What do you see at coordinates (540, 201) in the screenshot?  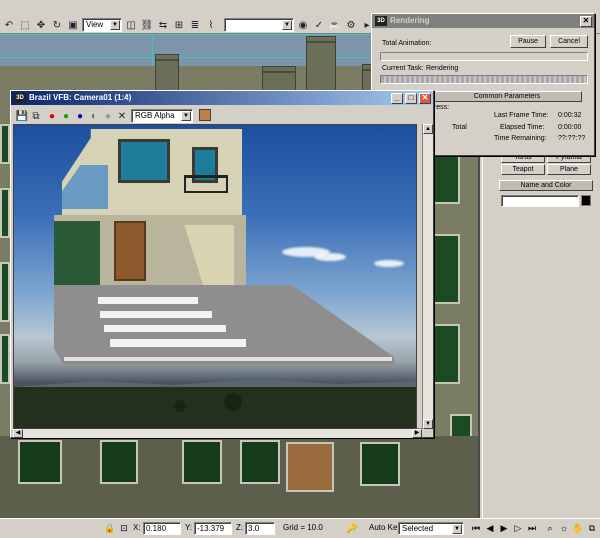 I see `object-name-field` at bounding box center [540, 201].